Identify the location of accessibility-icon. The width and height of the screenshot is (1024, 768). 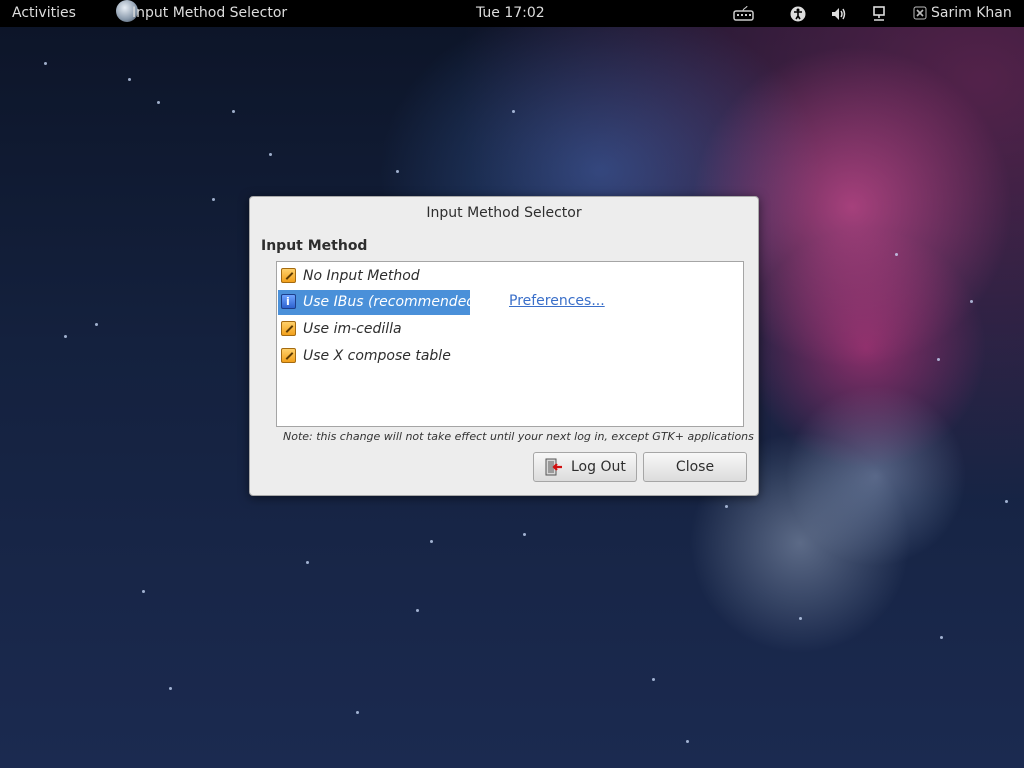
(798, 14).